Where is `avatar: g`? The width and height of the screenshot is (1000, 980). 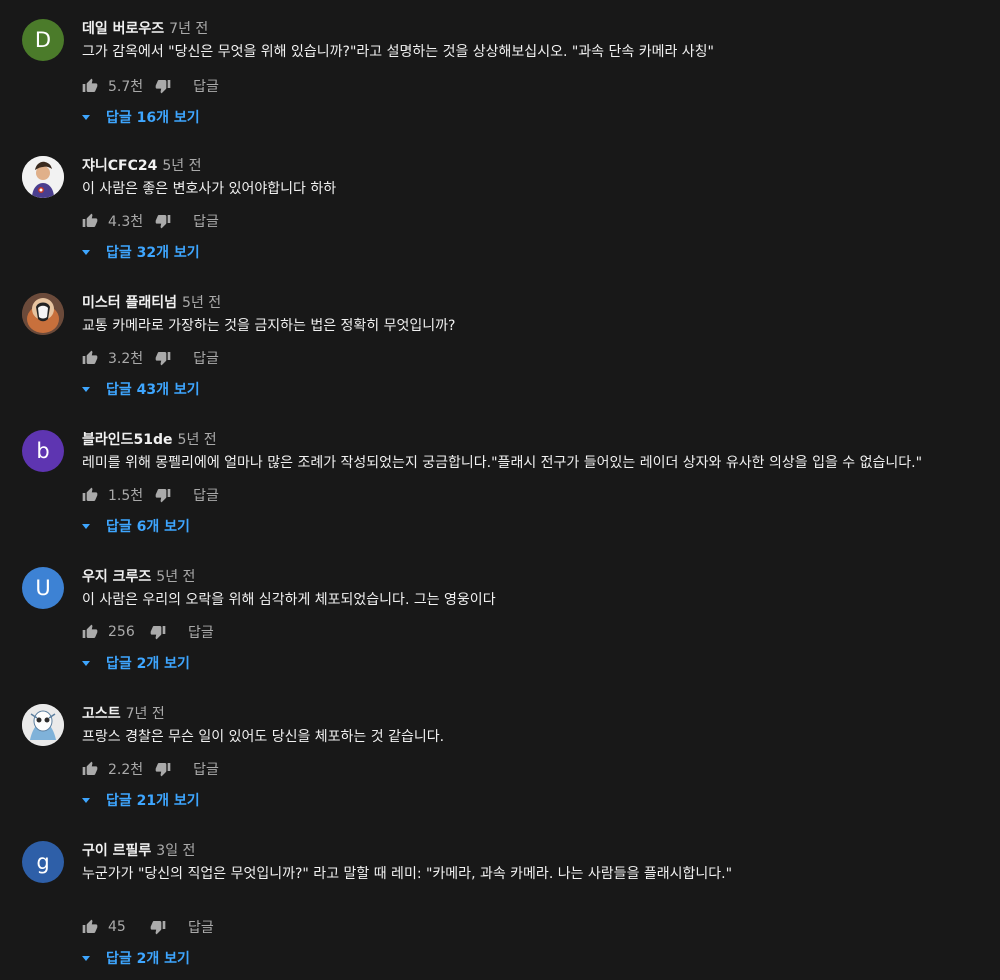
avatar: g is located at coordinates (43, 862).